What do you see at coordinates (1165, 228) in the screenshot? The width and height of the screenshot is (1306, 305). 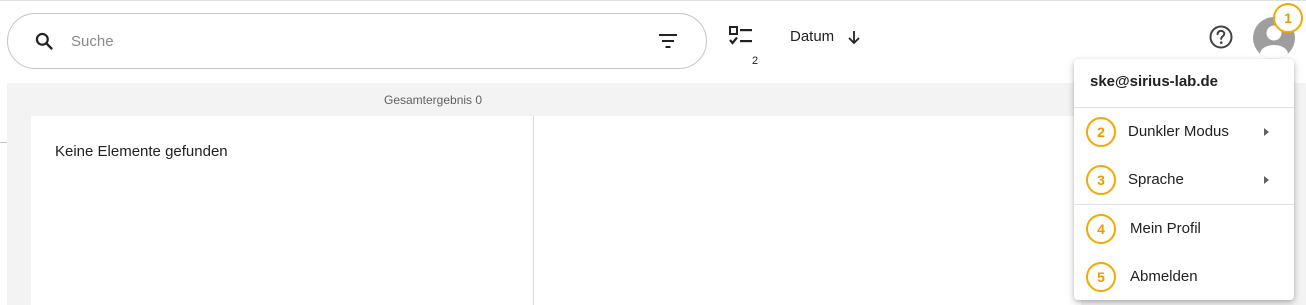 I see `menu-item-label: Mein Profil` at bounding box center [1165, 228].